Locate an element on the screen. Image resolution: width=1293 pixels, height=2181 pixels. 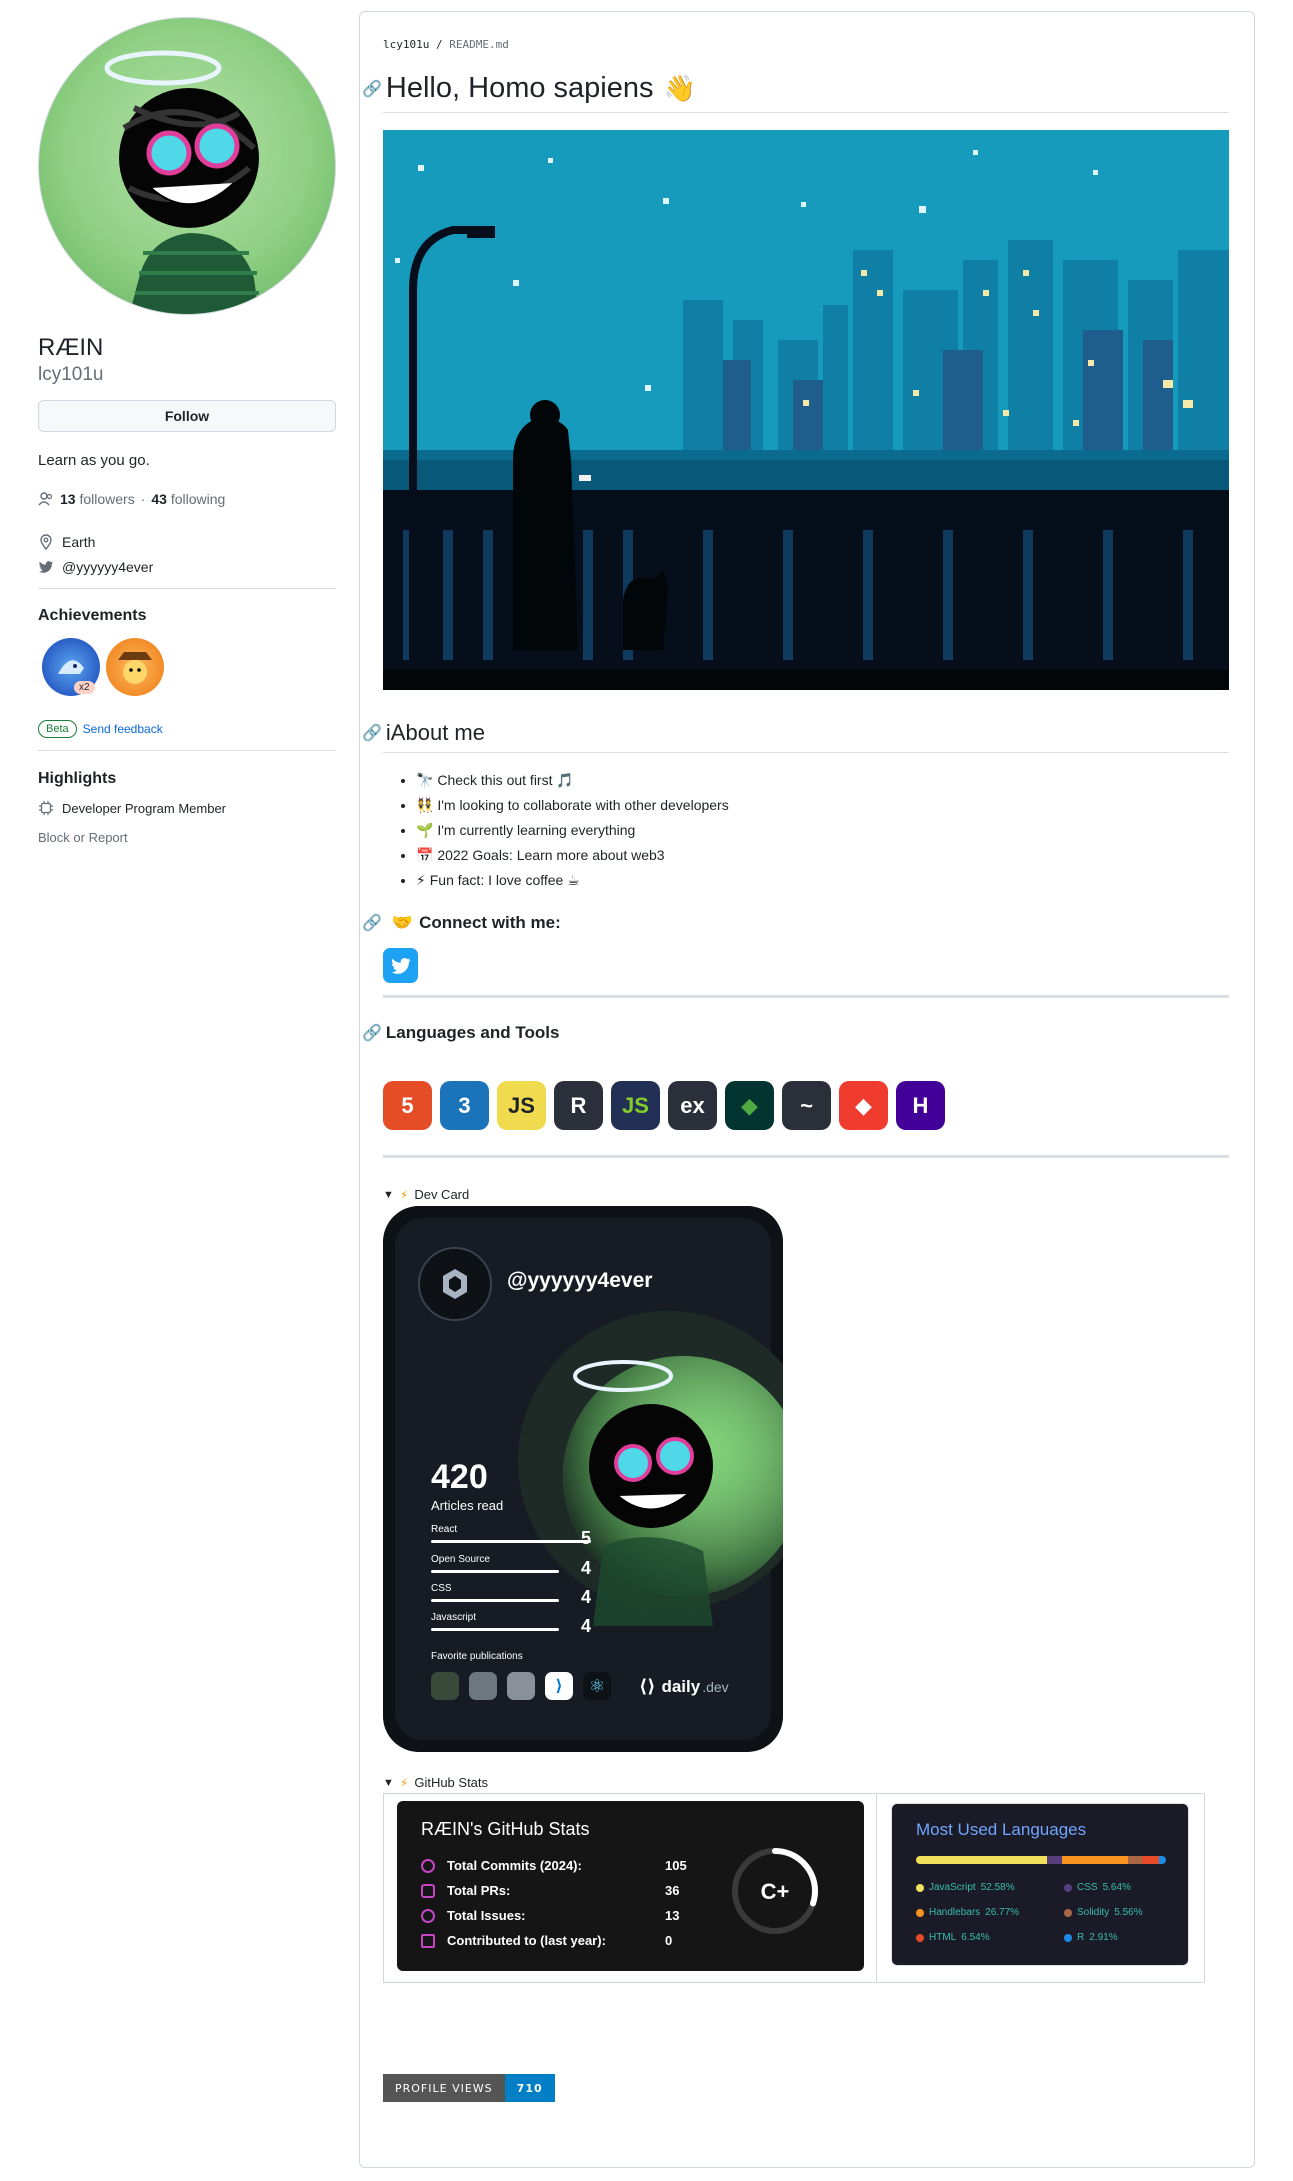
follow-stats: 13 followers · 43 following is located at coordinates (131, 499).